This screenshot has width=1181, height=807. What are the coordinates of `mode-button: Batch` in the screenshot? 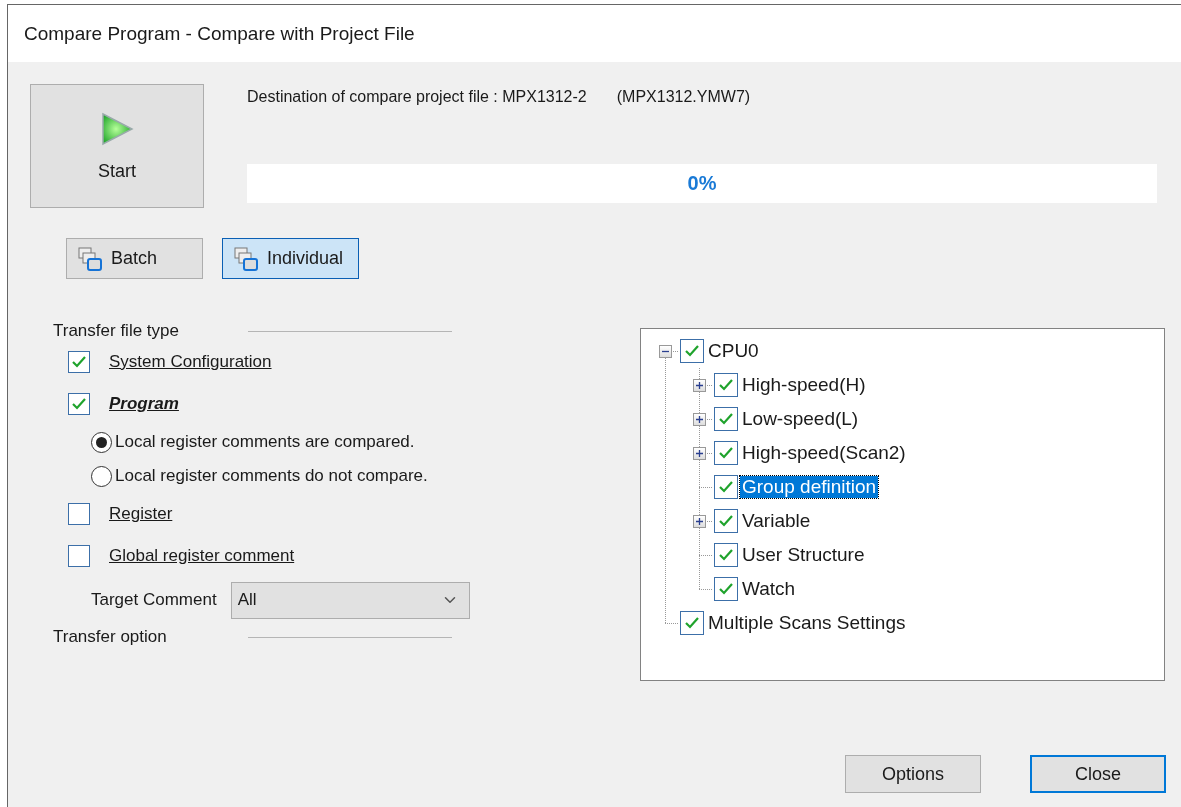 It's located at (134, 258).